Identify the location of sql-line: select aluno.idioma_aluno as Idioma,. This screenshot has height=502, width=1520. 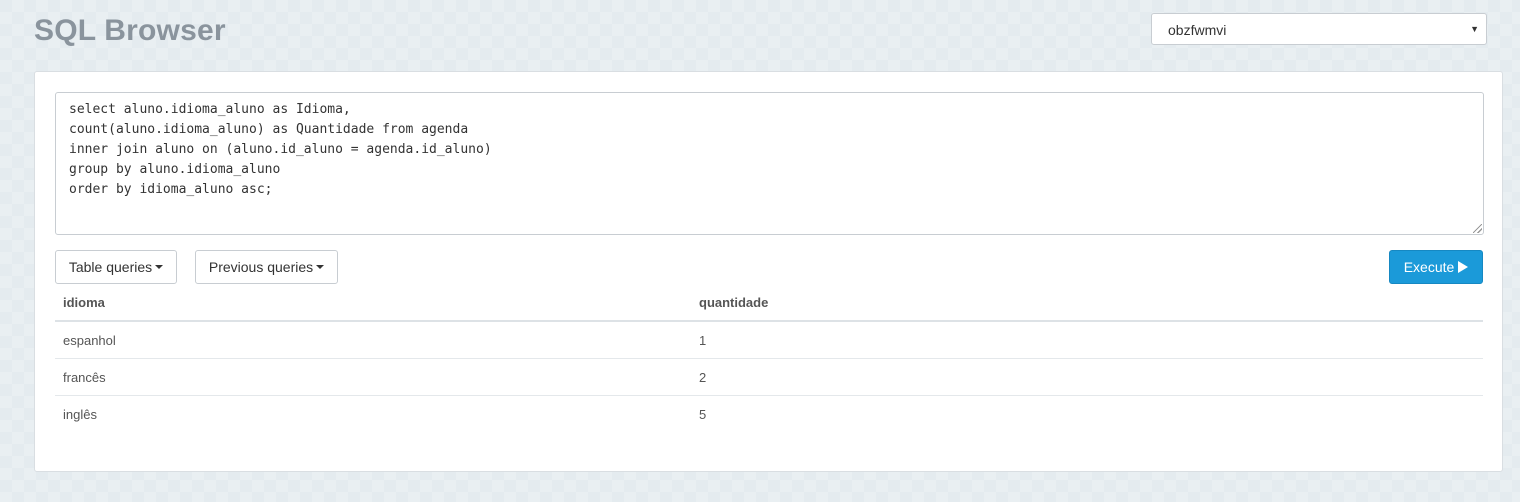
(210, 109).